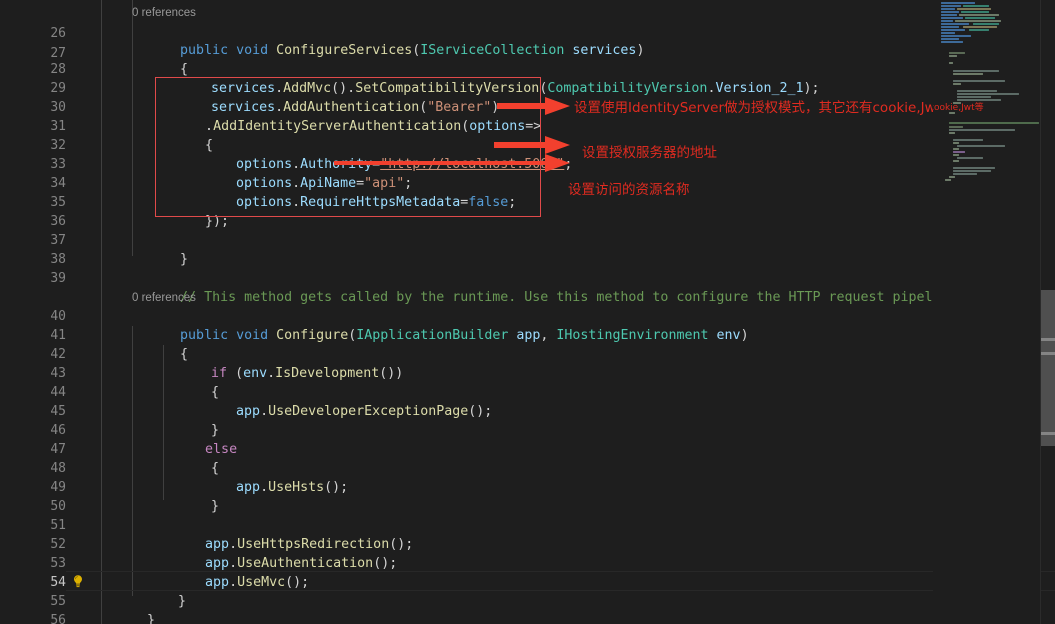 This screenshot has height=624, width=1055. I want to click on annotation-note-apiname: 设置访问的资源名称, so click(629, 190).